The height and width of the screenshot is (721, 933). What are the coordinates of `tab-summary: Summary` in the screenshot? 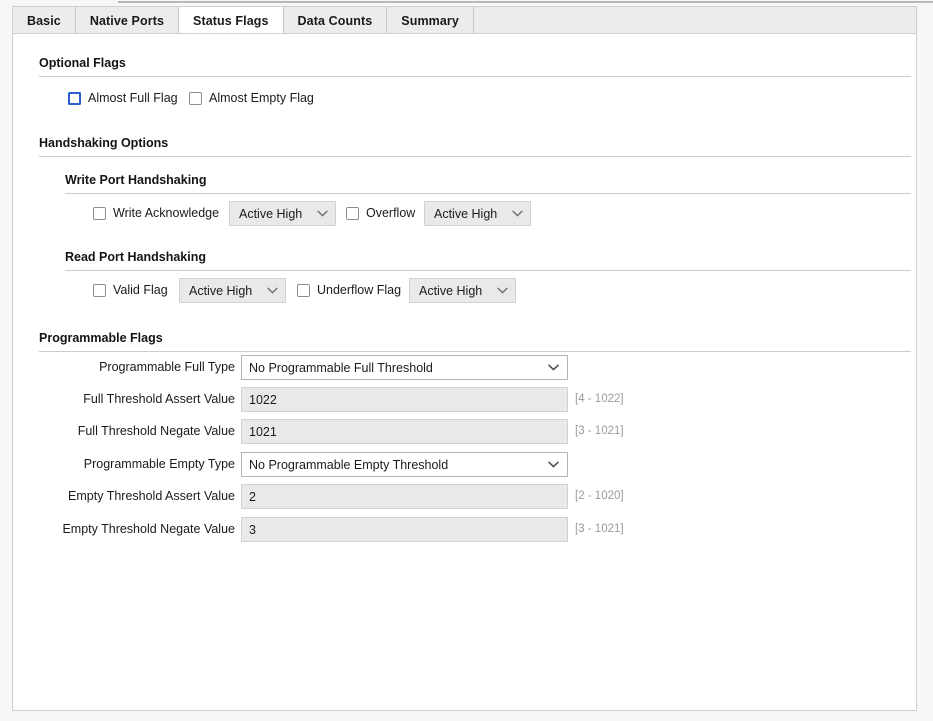 It's located at (430, 20).